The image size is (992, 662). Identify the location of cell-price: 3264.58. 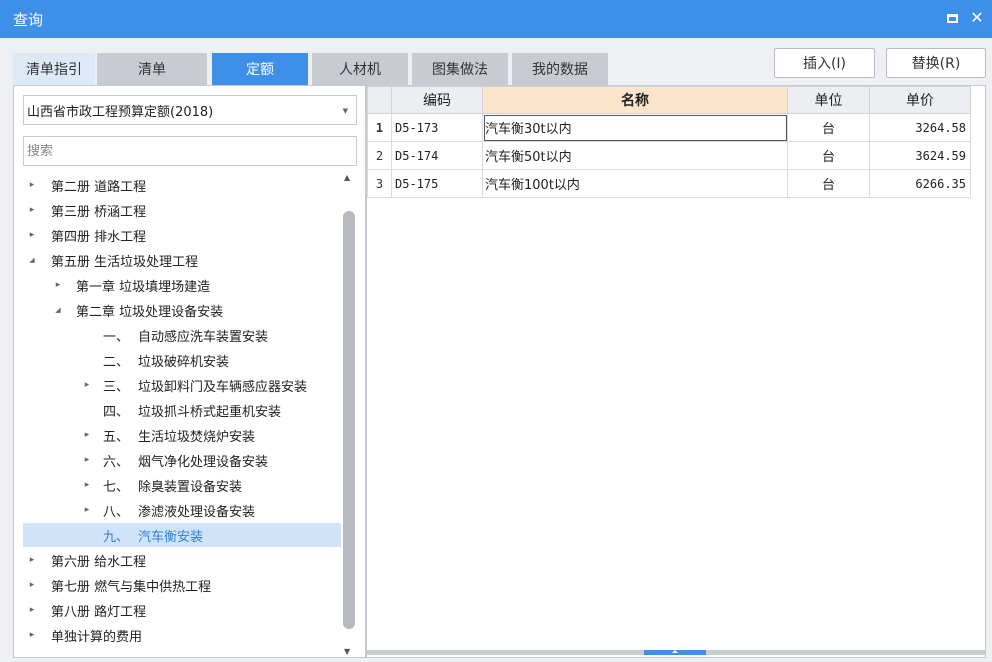
(920, 127).